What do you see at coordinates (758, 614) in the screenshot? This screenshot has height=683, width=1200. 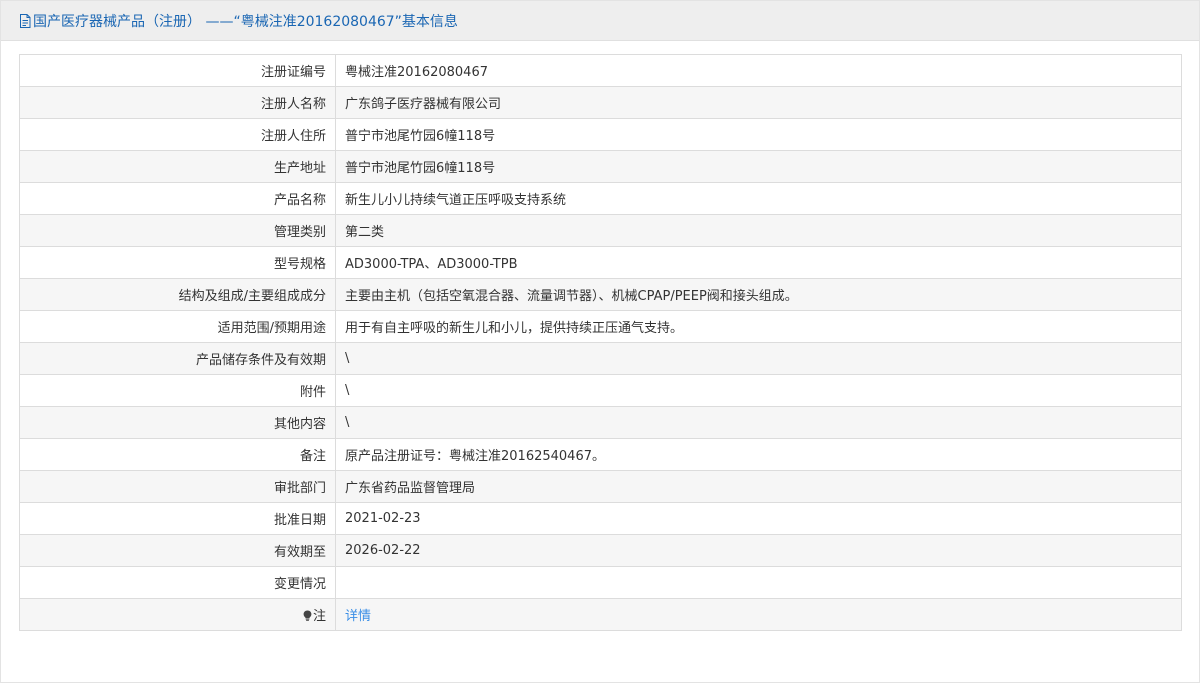 I see `note-value-cell: 详情` at bounding box center [758, 614].